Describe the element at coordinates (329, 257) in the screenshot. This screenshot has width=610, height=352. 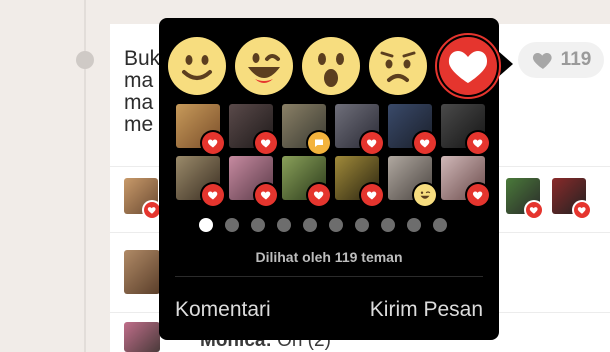
I see `seen-by-text: Dilihat oleh 119 teman` at that location.